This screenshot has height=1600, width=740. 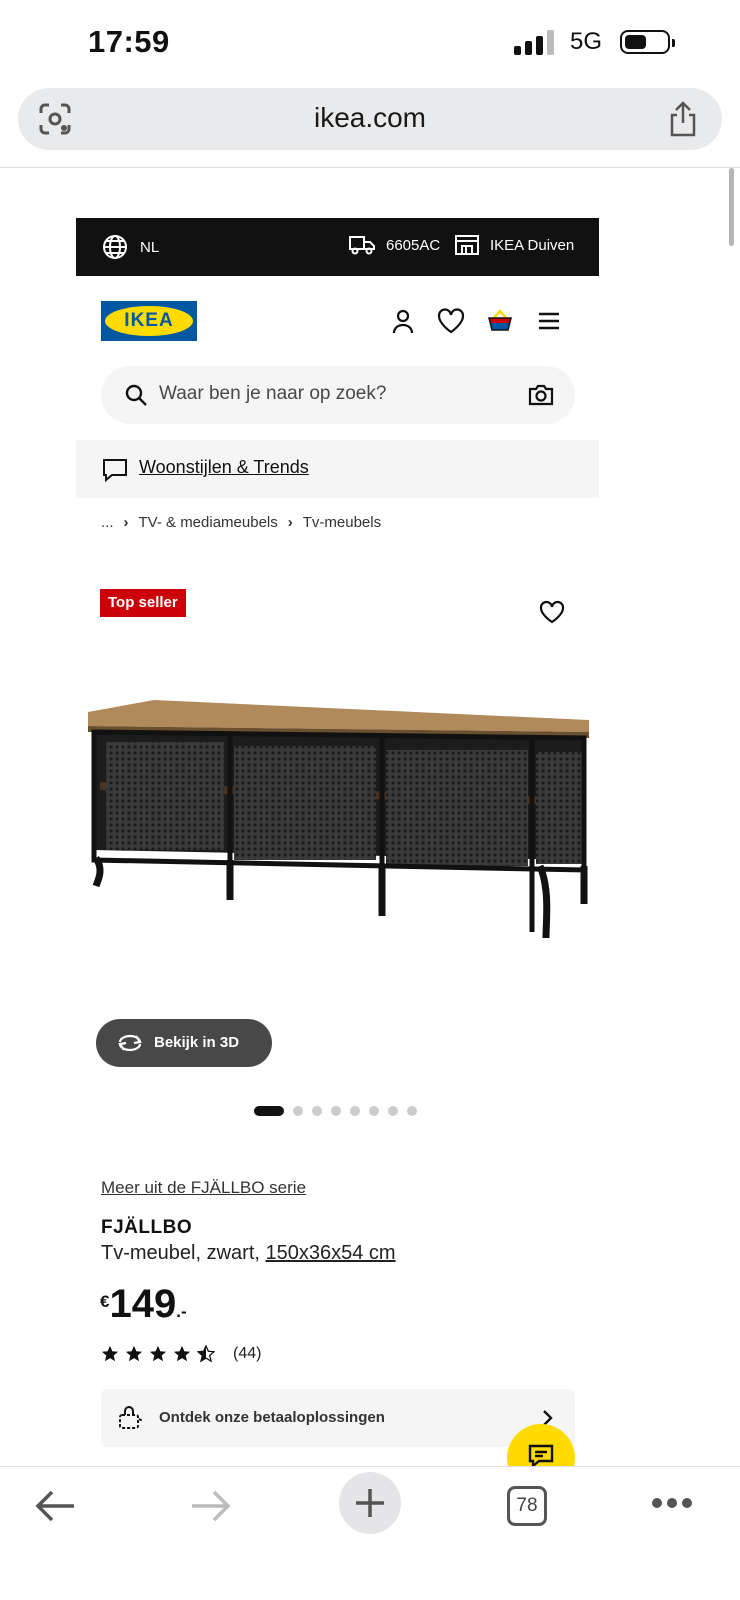 What do you see at coordinates (181, 1311) in the screenshot?
I see `price-suffix: .-` at bounding box center [181, 1311].